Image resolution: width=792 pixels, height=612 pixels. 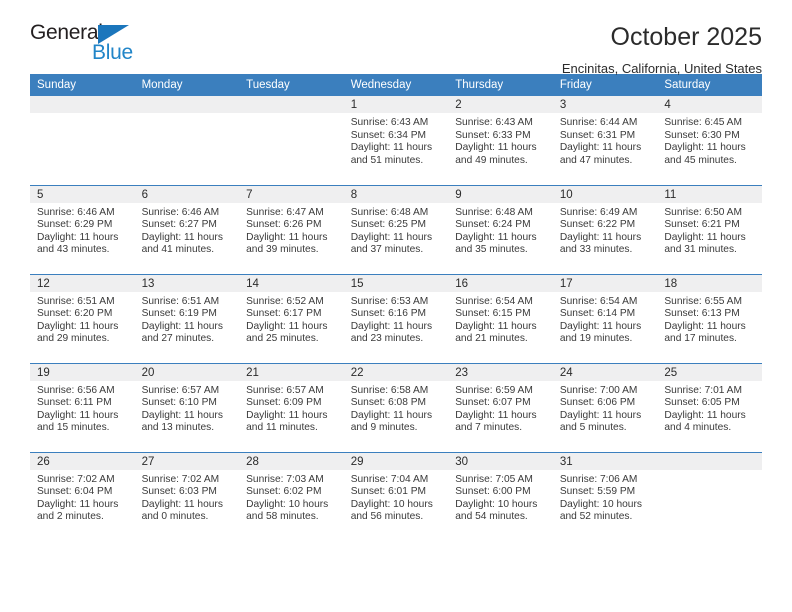 What do you see at coordinates (396, 372) in the screenshot?
I see `day-number: 22` at bounding box center [396, 372].